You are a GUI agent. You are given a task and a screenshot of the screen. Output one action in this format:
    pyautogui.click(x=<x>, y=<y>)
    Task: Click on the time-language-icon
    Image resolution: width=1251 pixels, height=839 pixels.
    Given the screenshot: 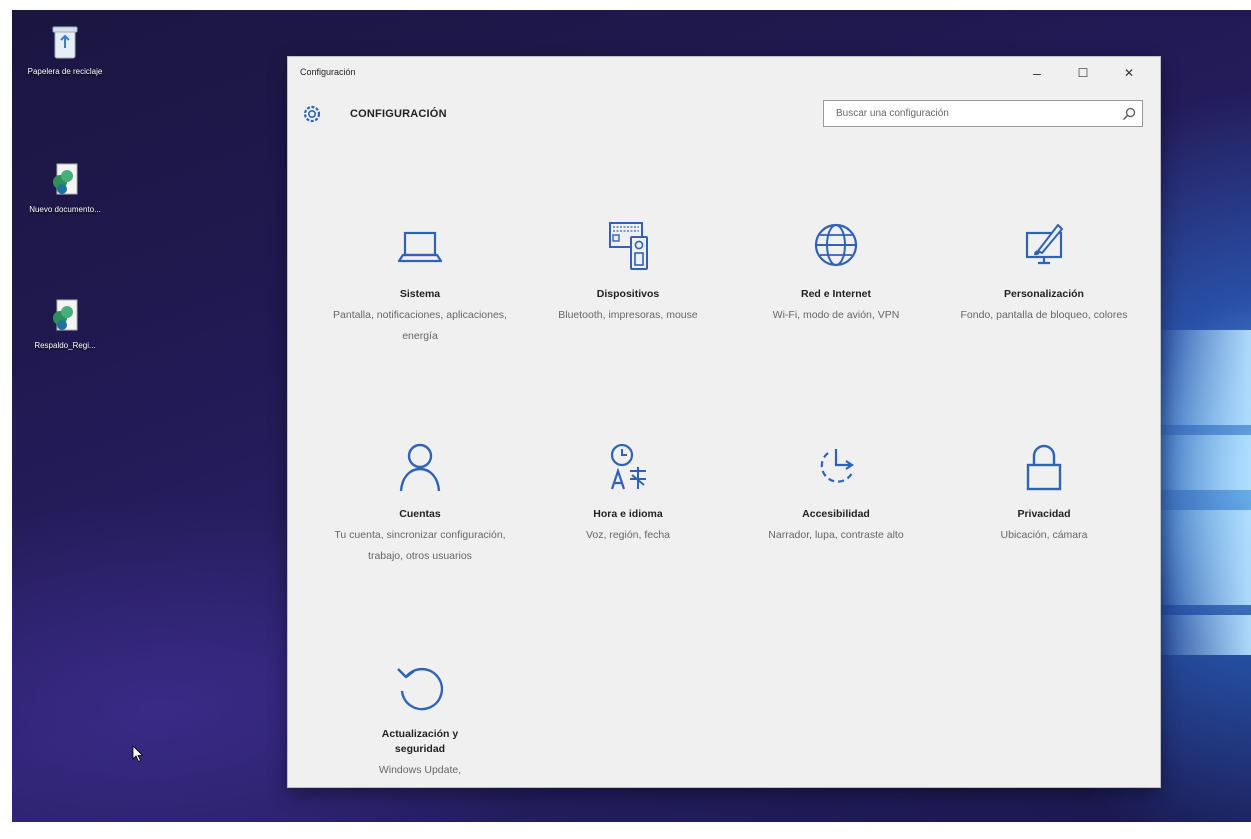 What is the action you would take?
    pyautogui.click(x=628, y=466)
    